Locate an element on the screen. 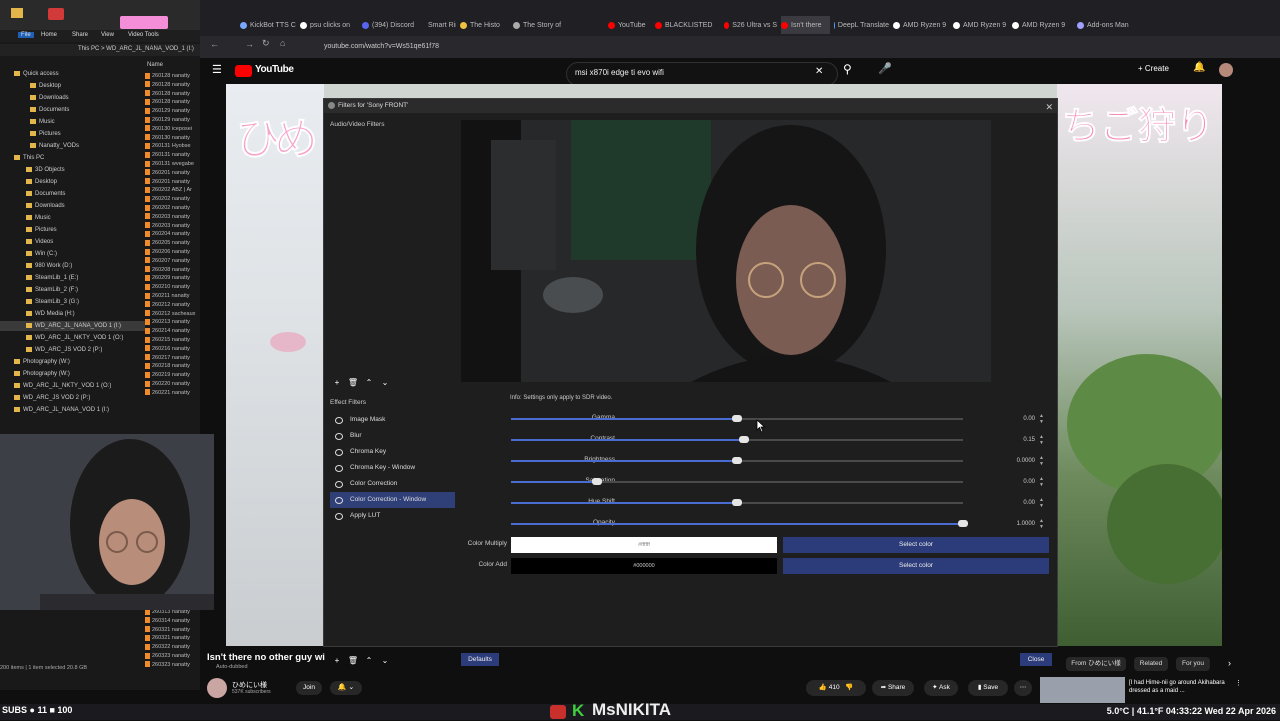 The height and width of the screenshot is (721, 1280). browser-tab: The Histo is located at coordinates (484, 25).